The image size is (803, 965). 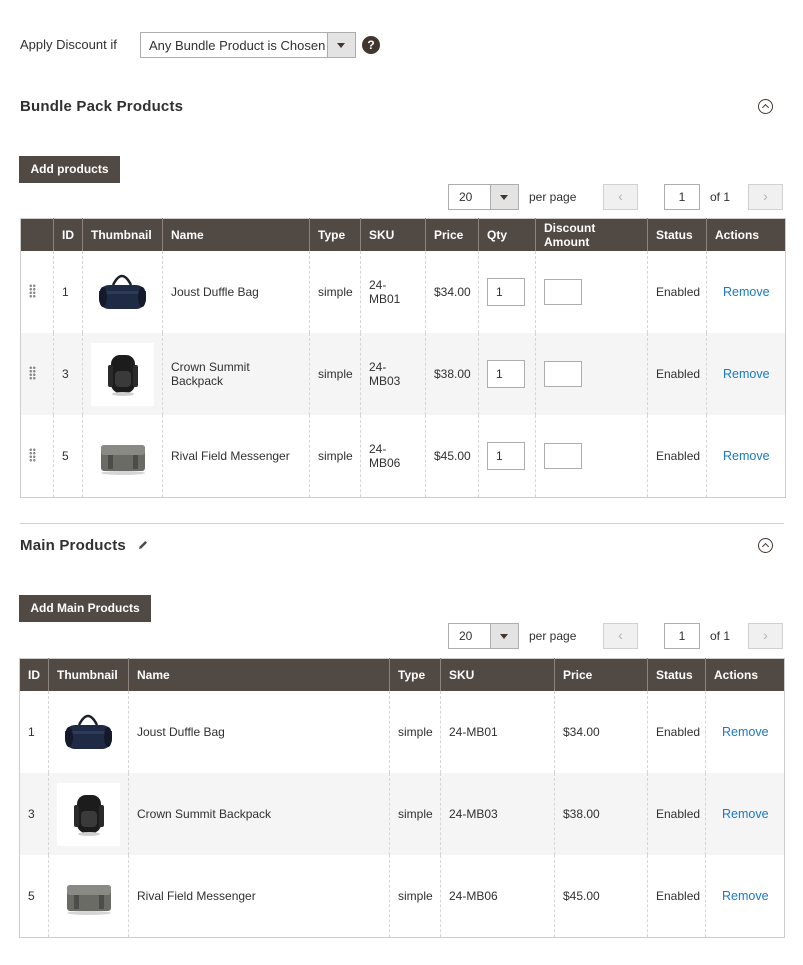 I want to click on main-section-title: Main Products, so click(x=73, y=545).